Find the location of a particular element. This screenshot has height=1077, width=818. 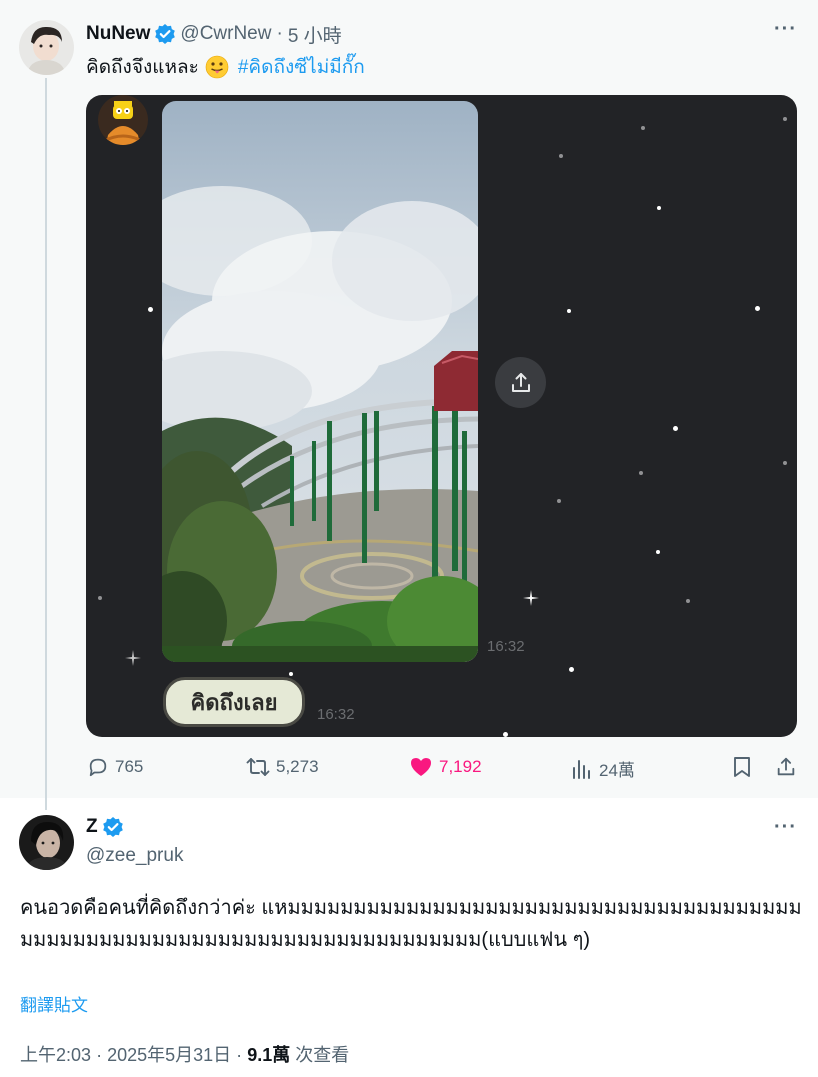

bookmark-button is located at coordinates (745, 767).